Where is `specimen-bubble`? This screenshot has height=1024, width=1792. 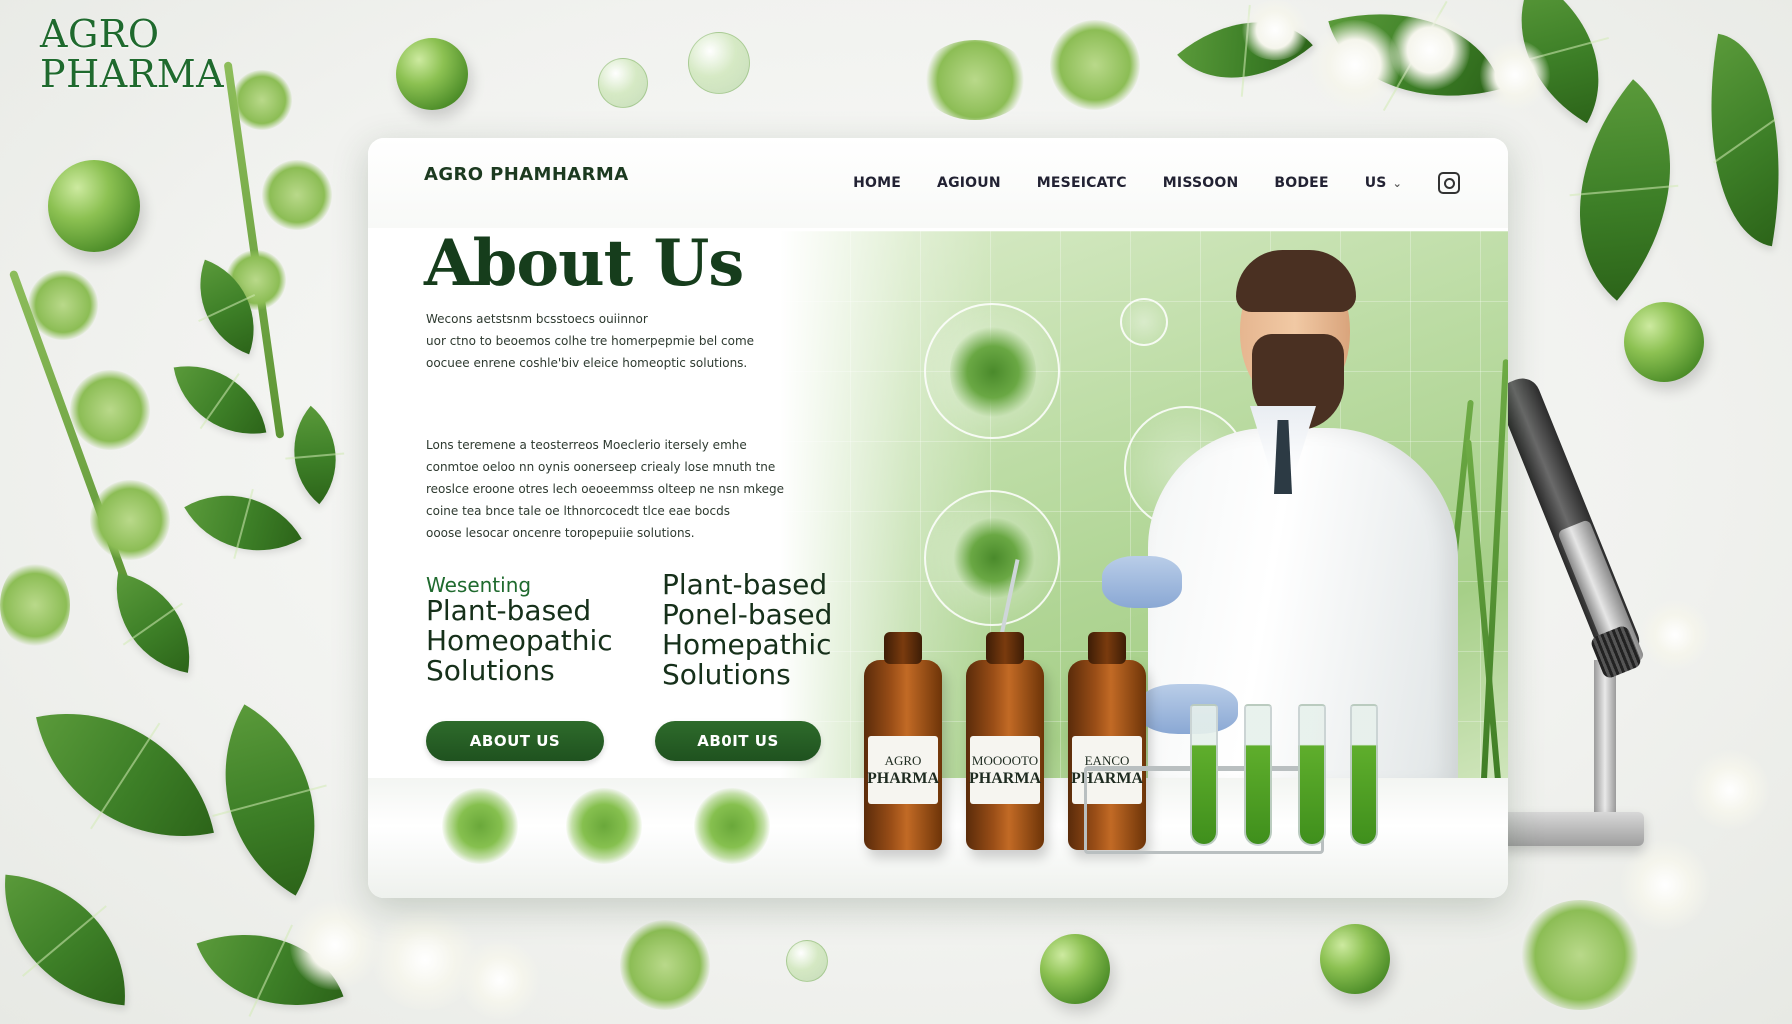 specimen-bubble is located at coordinates (1144, 322).